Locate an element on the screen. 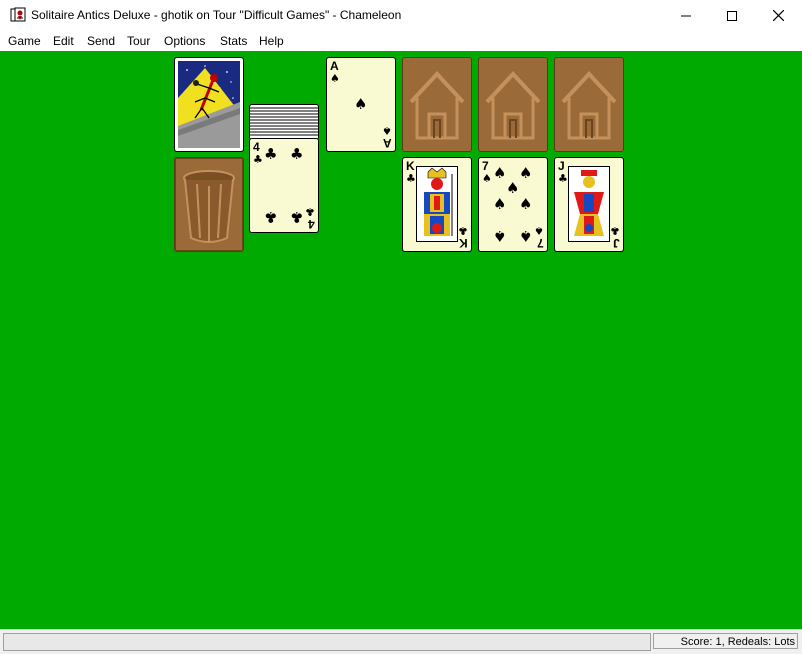  waste-stack-edges is located at coordinates (284, 122).